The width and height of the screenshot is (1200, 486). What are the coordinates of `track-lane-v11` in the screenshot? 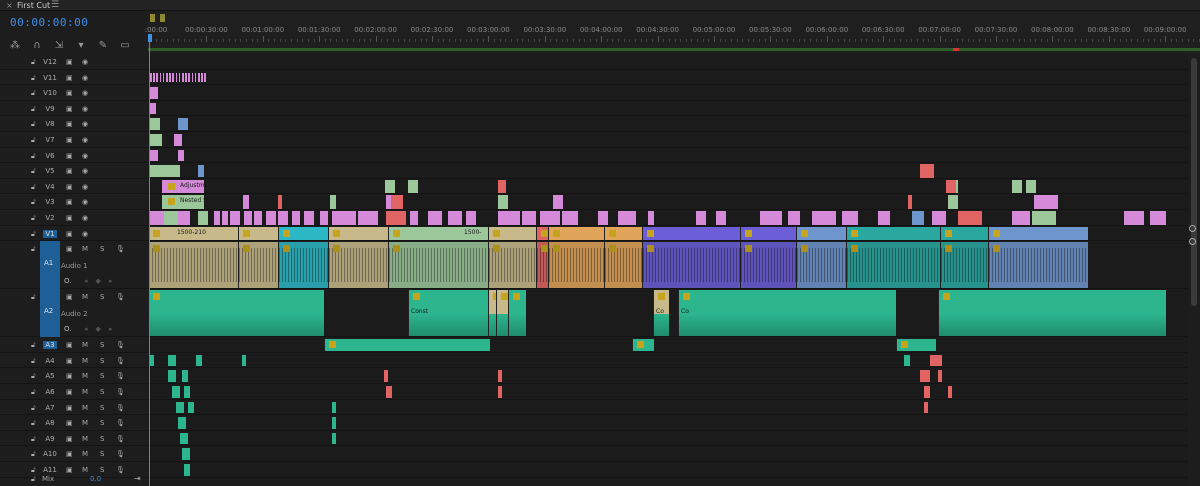 It's located at (668, 78).